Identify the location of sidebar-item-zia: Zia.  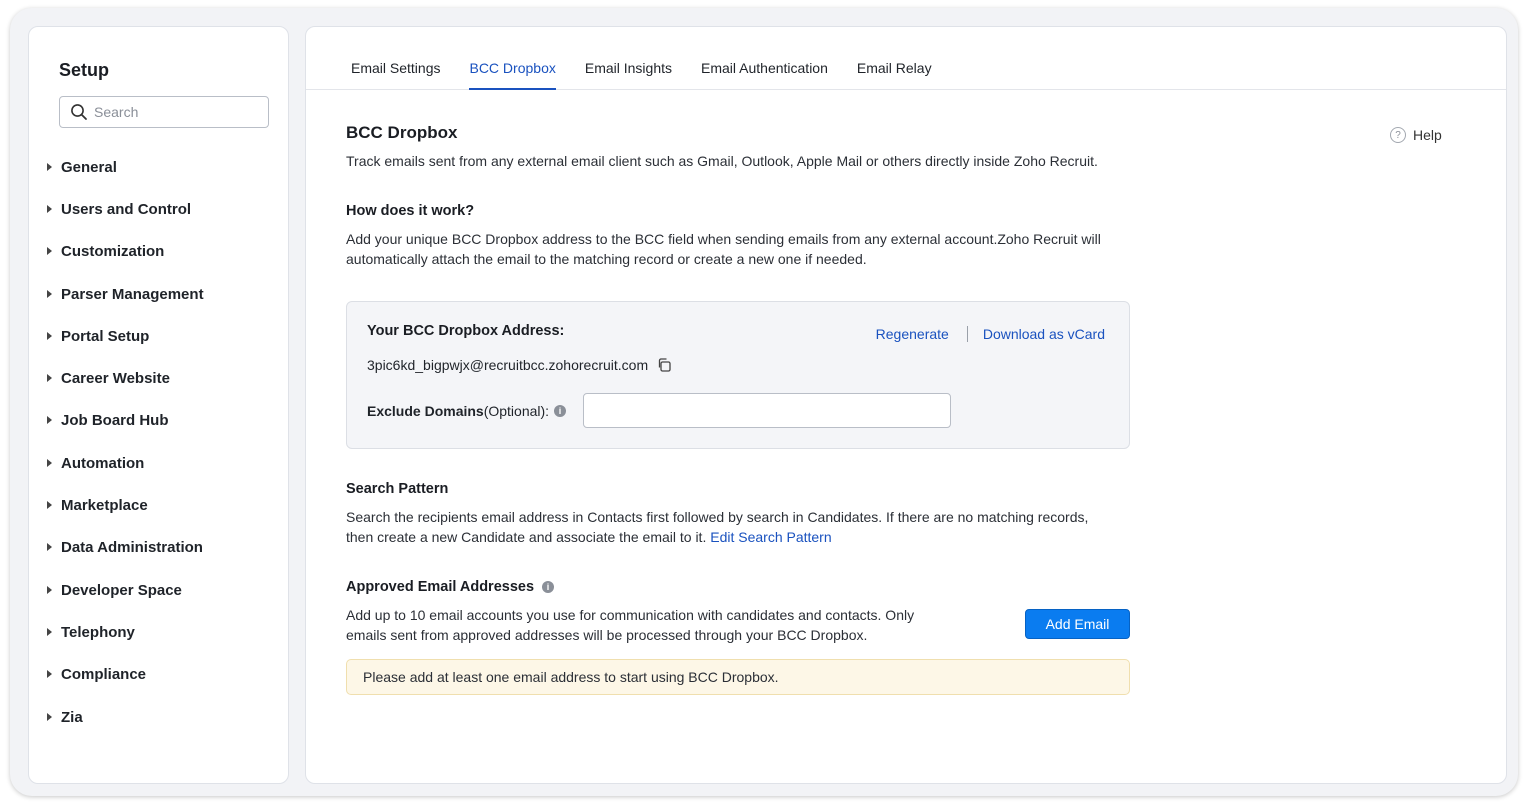
(125, 717).